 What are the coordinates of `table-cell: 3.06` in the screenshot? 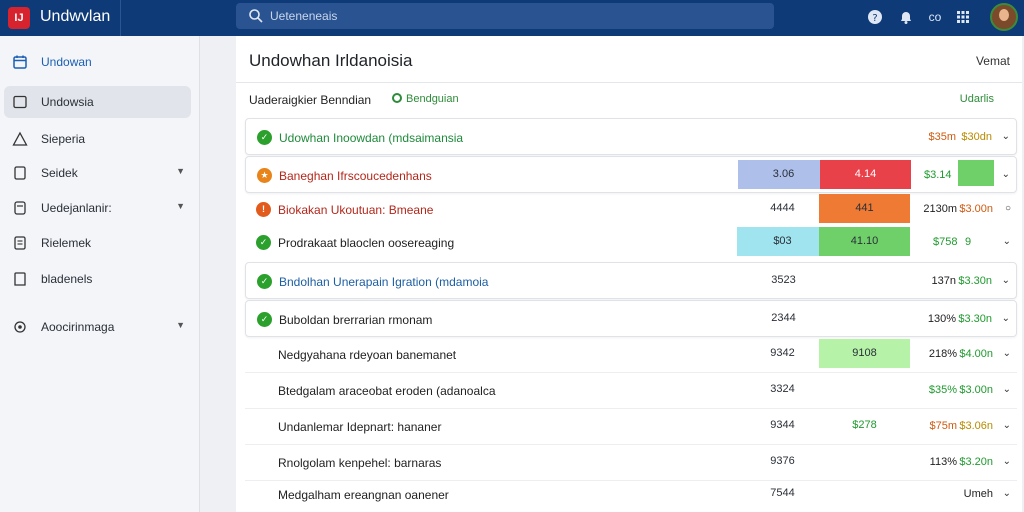 It's located at (783, 174).